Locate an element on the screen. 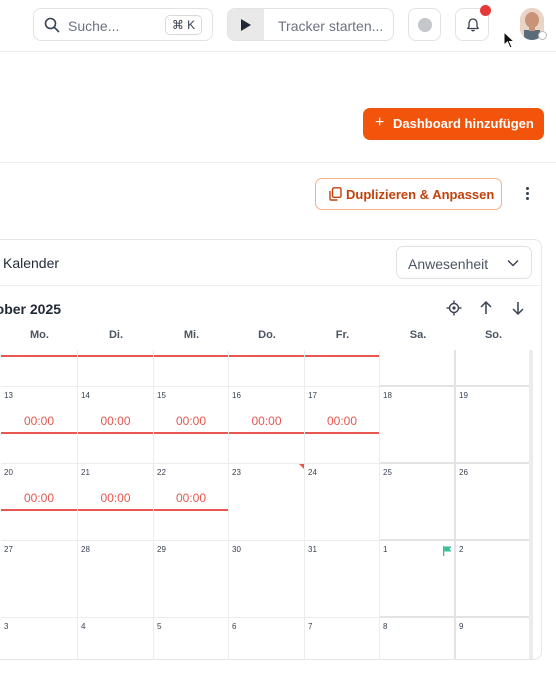 This screenshot has height=686, width=556. calendar-day-cell: 2 is located at coordinates (493, 579).